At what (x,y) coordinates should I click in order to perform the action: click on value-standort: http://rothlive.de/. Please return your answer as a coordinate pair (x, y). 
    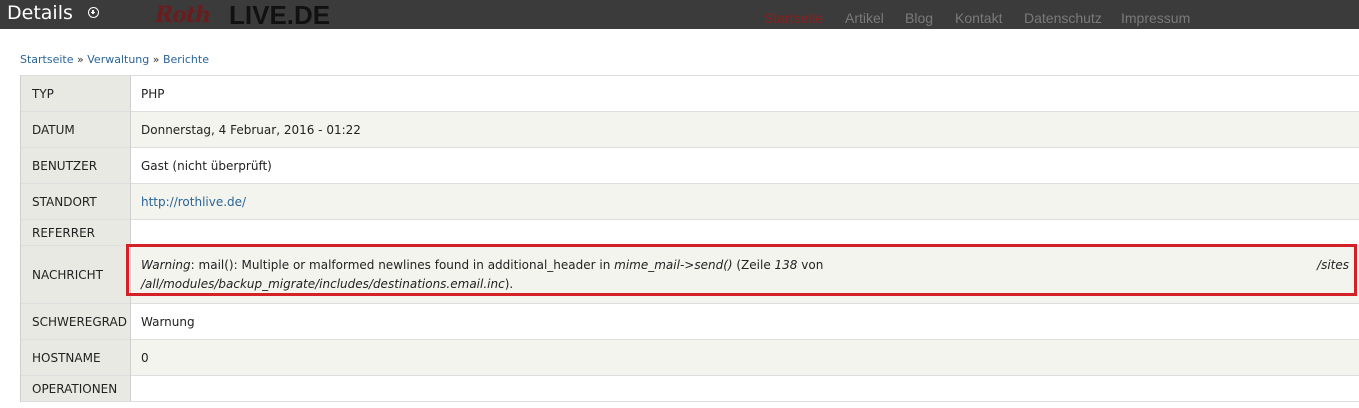
    Looking at the image, I should click on (744, 201).